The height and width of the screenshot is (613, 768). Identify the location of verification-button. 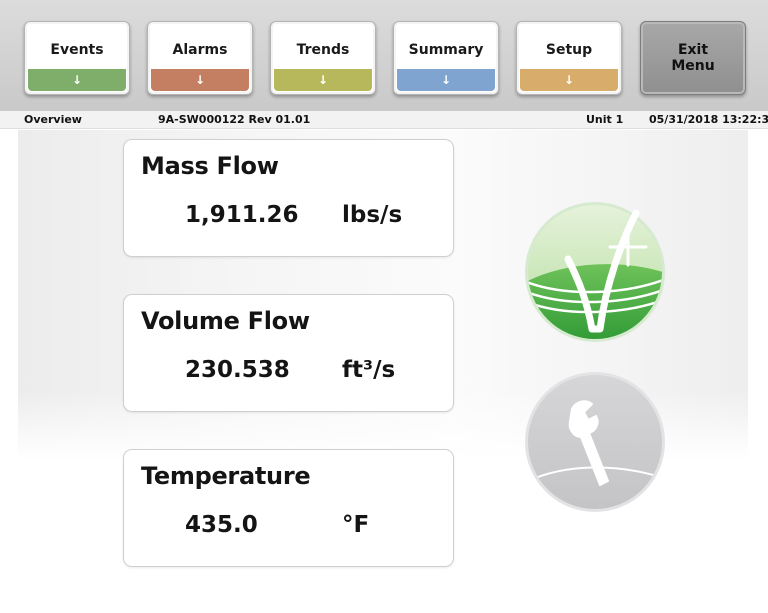
(595, 272).